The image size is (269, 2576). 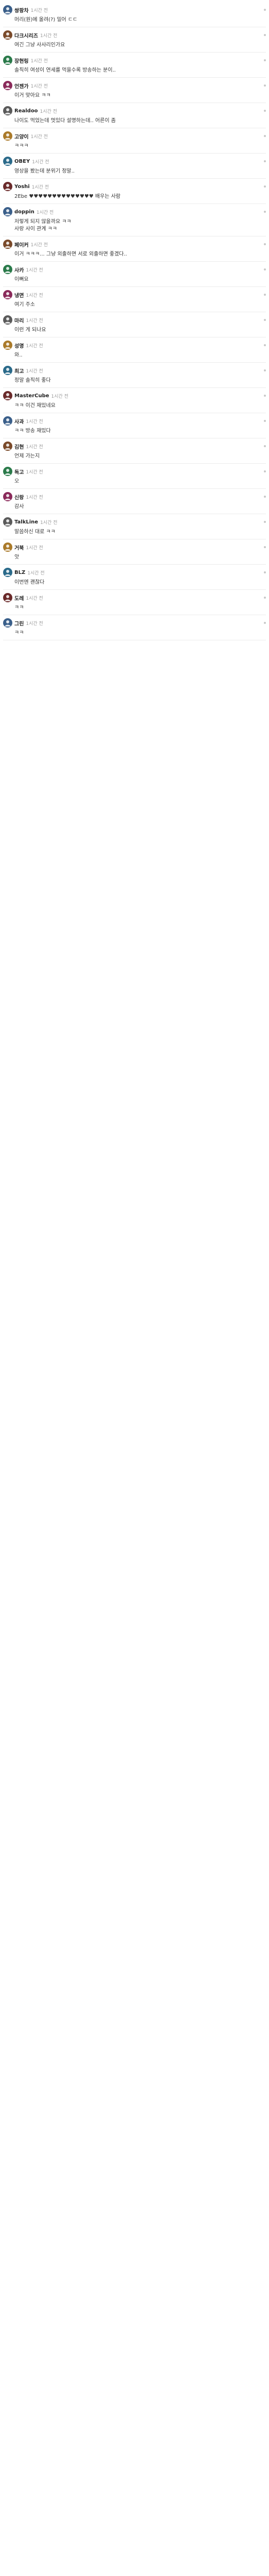 I want to click on comment-nickname: 페이커, so click(x=21, y=244).